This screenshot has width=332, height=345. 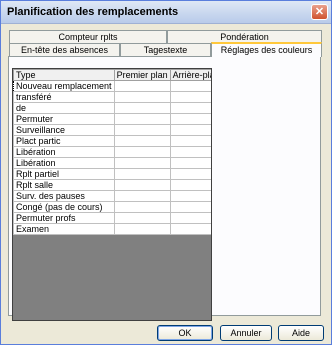 What do you see at coordinates (185, 333) in the screenshot?
I see `ok-button: OK` at bounding box center [185, 333].